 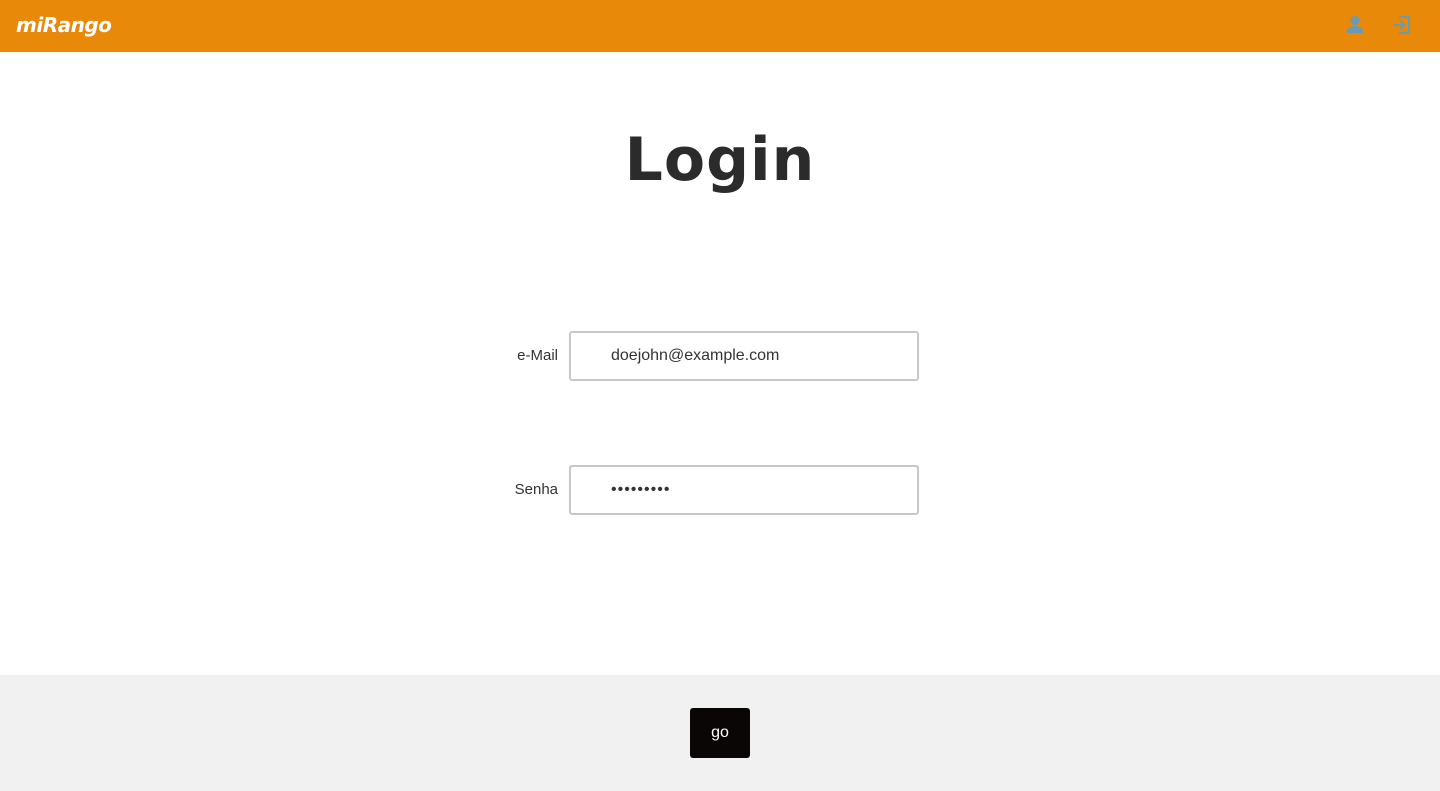 What do you see at coordinates (536, 489) in the screenshot?
I see `password-label: Senha` at bounding box center [536, 489].